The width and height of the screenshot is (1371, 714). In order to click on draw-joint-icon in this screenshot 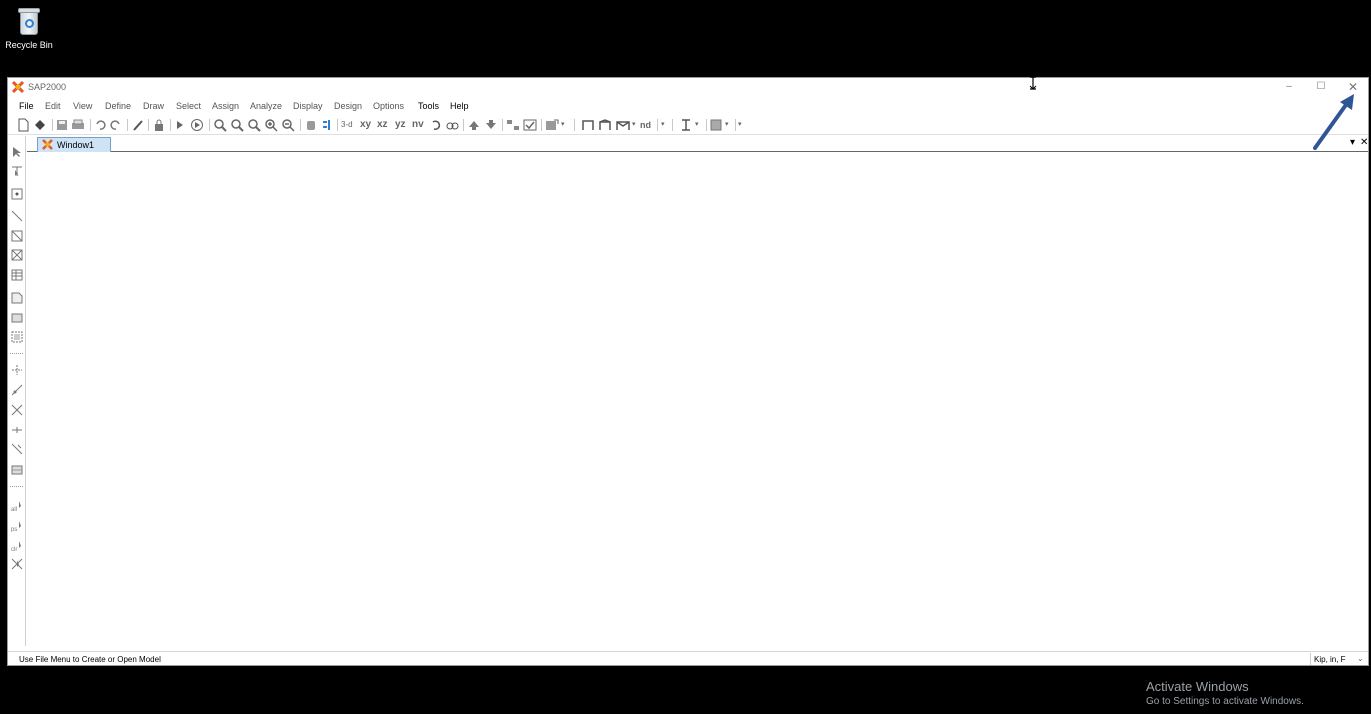, I will do `click(17, 194)`.